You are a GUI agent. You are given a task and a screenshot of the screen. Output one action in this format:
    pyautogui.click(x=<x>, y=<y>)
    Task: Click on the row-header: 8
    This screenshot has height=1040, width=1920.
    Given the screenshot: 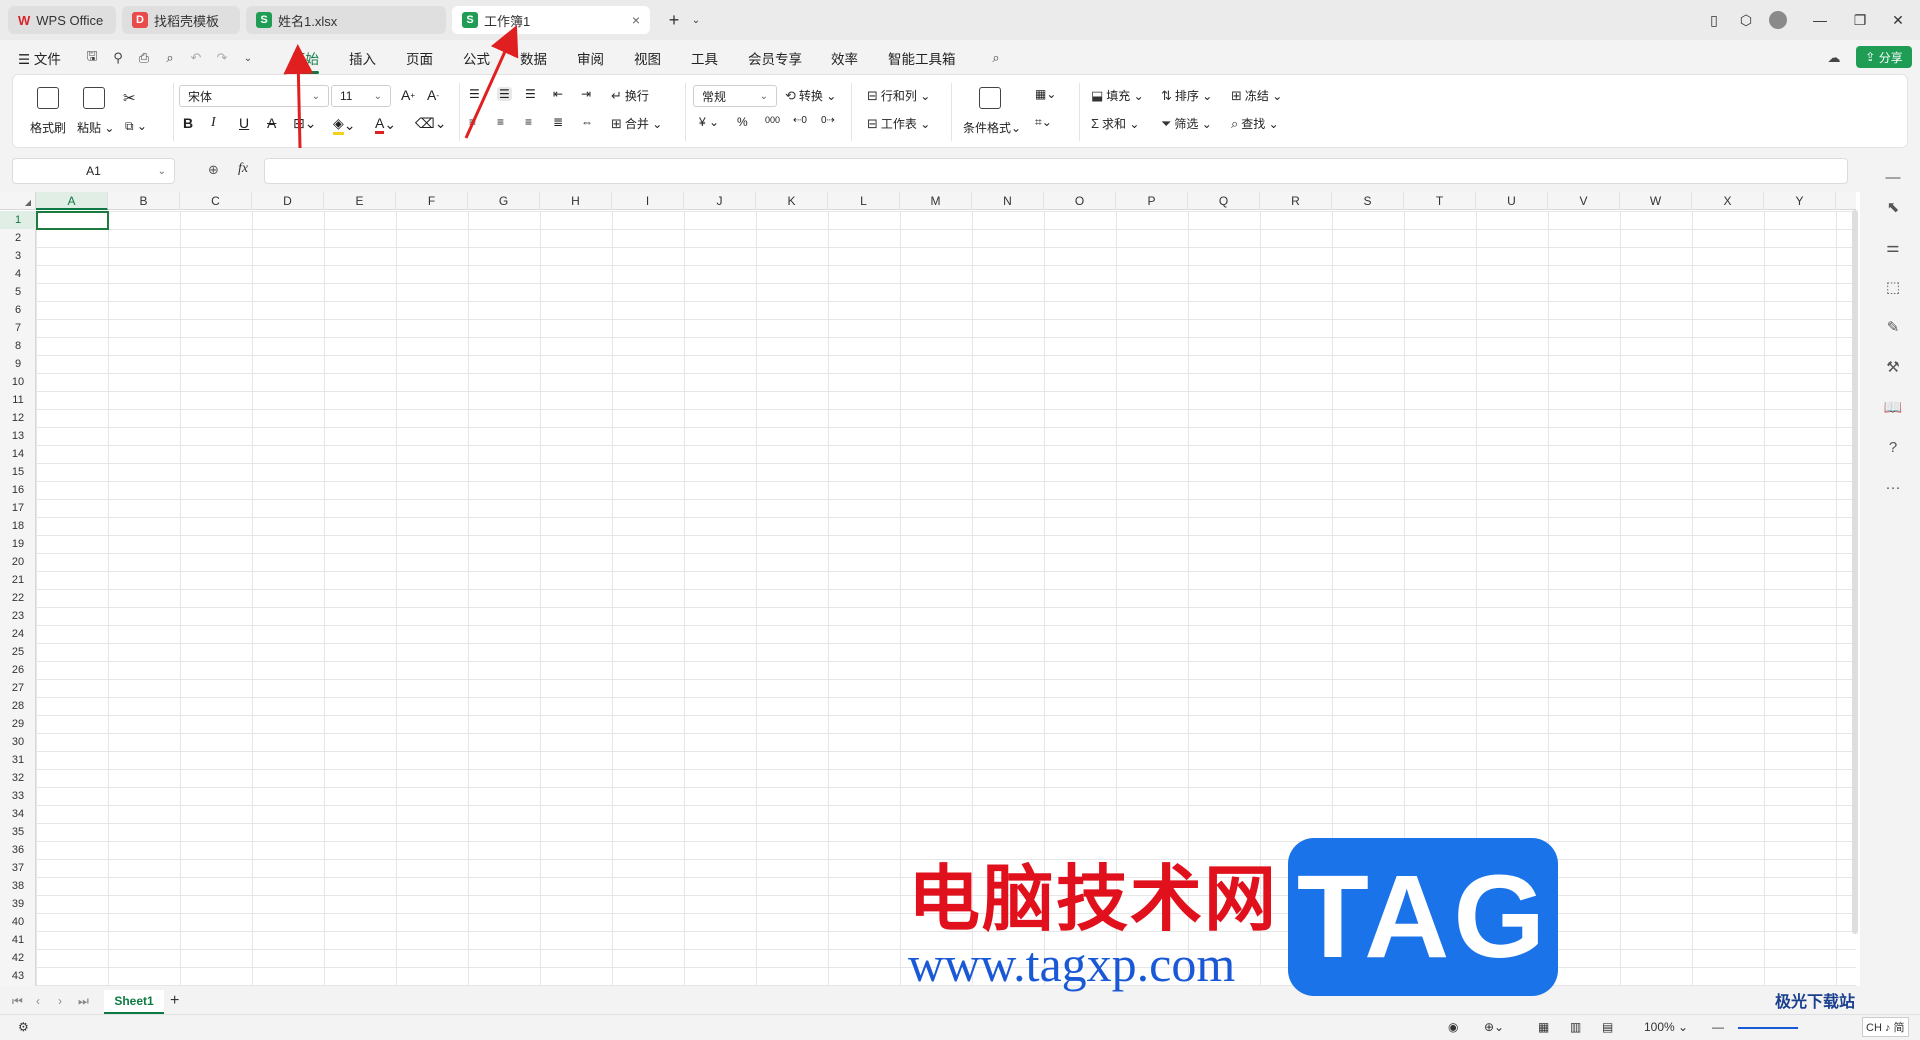 What is the action you would take?
    pyautogui.click(x=18, y=346)
    